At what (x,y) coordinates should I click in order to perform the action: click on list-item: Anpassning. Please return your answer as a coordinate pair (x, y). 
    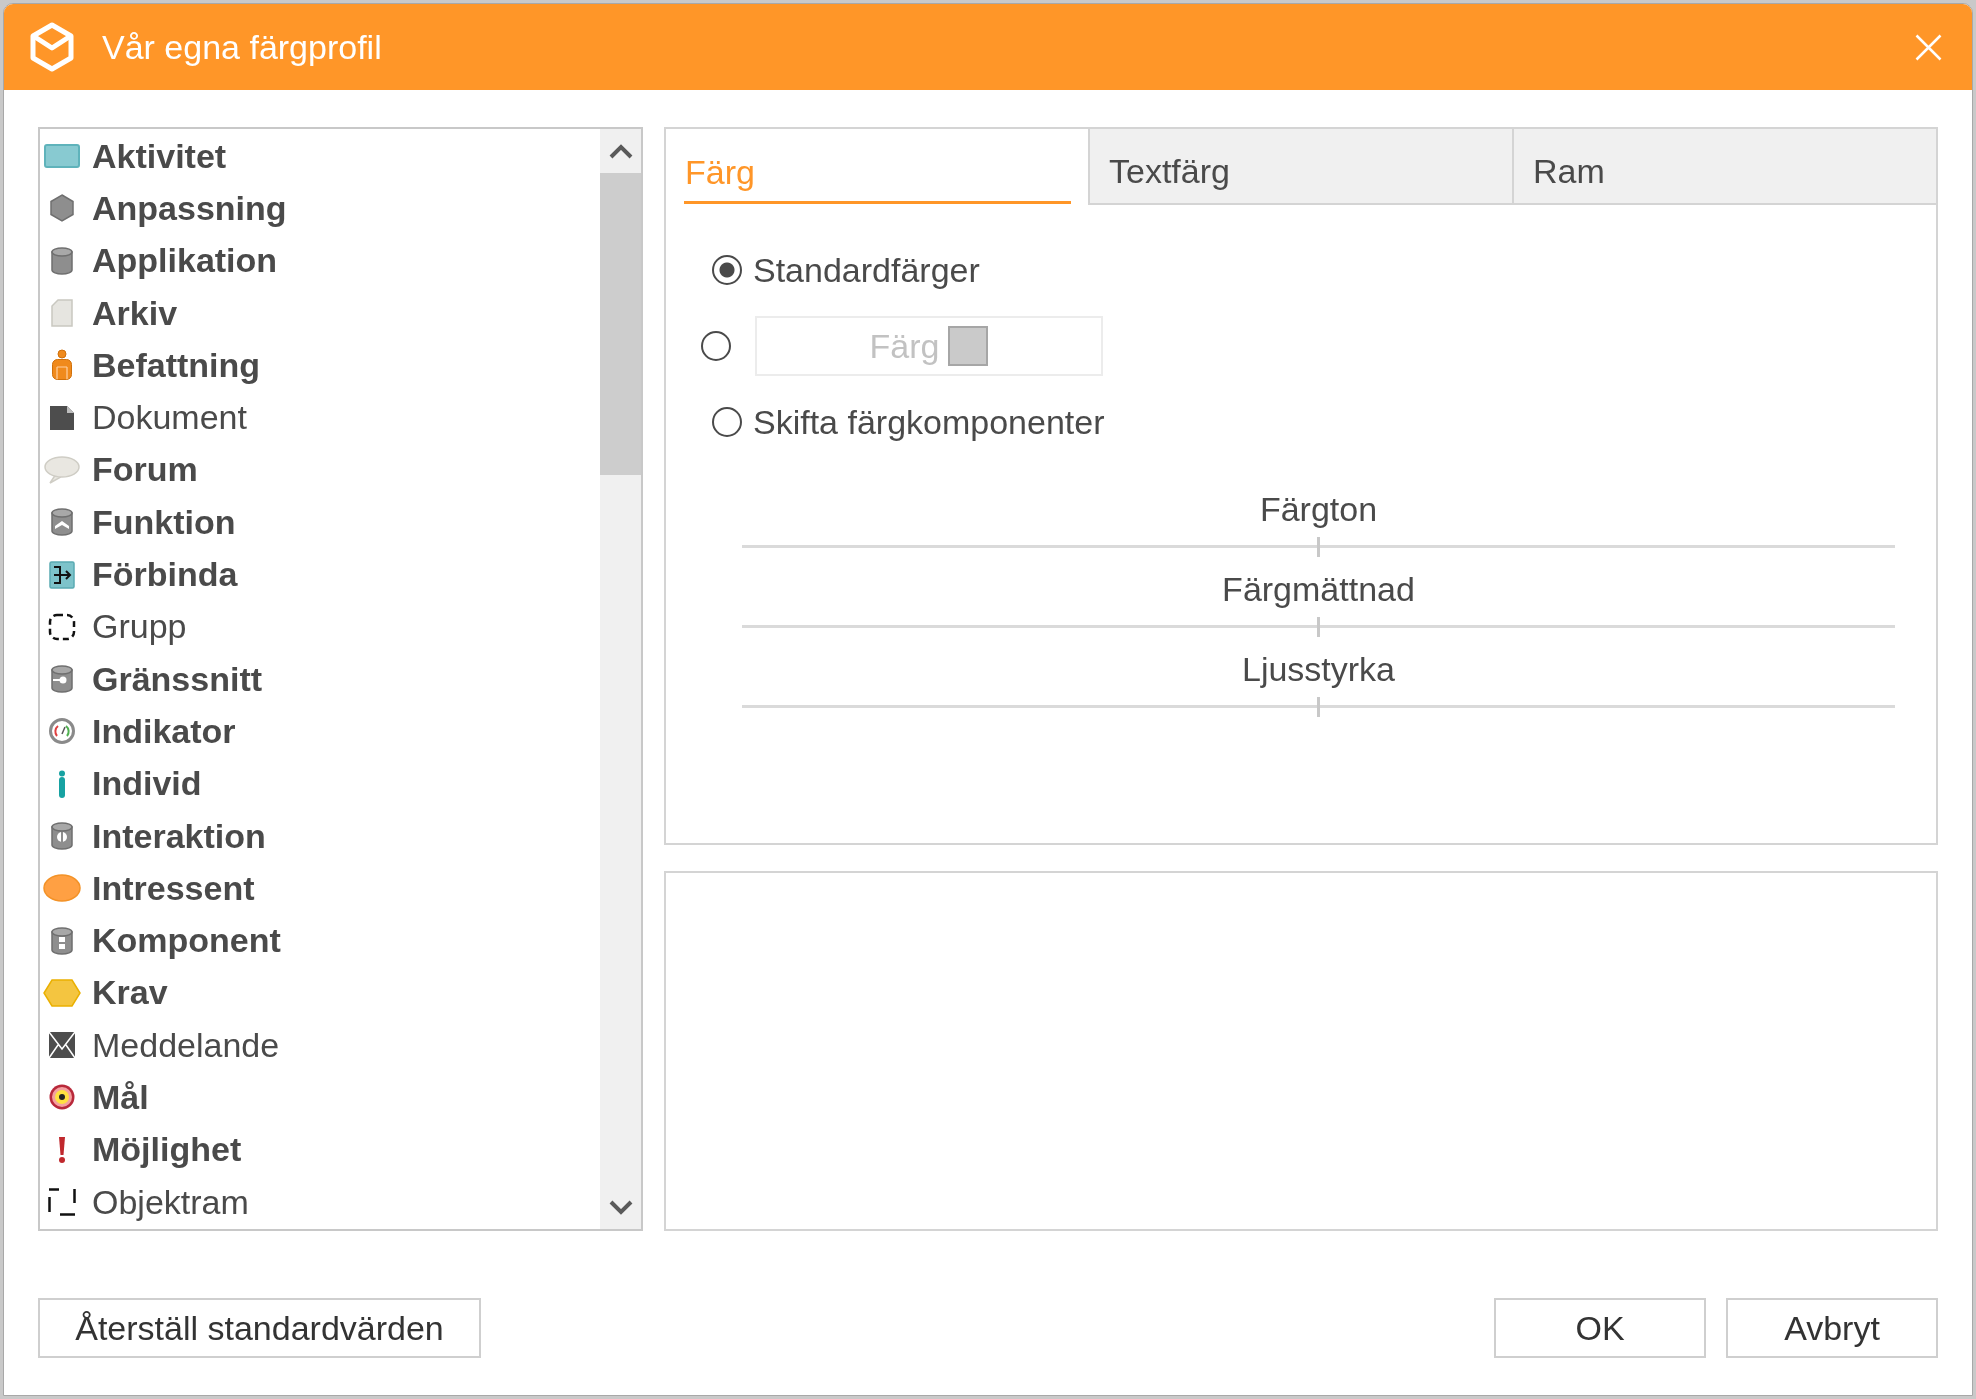
    Looking at the image, I should click on (320, 208).